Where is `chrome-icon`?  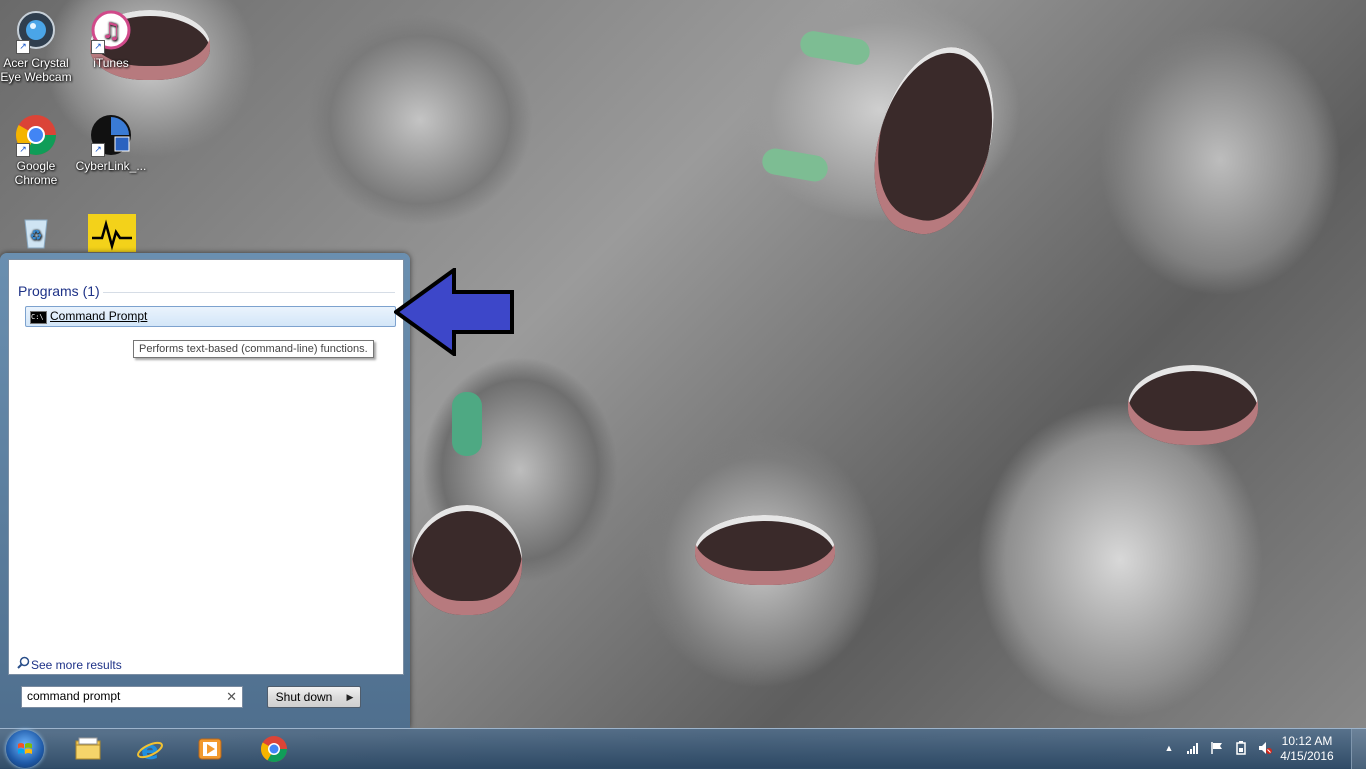
chrome-icon is located at coordinates (274, 749).